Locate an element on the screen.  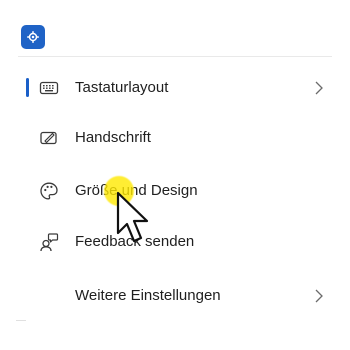
menu-item-label: Handschrift is located at coordinates (113, 137).